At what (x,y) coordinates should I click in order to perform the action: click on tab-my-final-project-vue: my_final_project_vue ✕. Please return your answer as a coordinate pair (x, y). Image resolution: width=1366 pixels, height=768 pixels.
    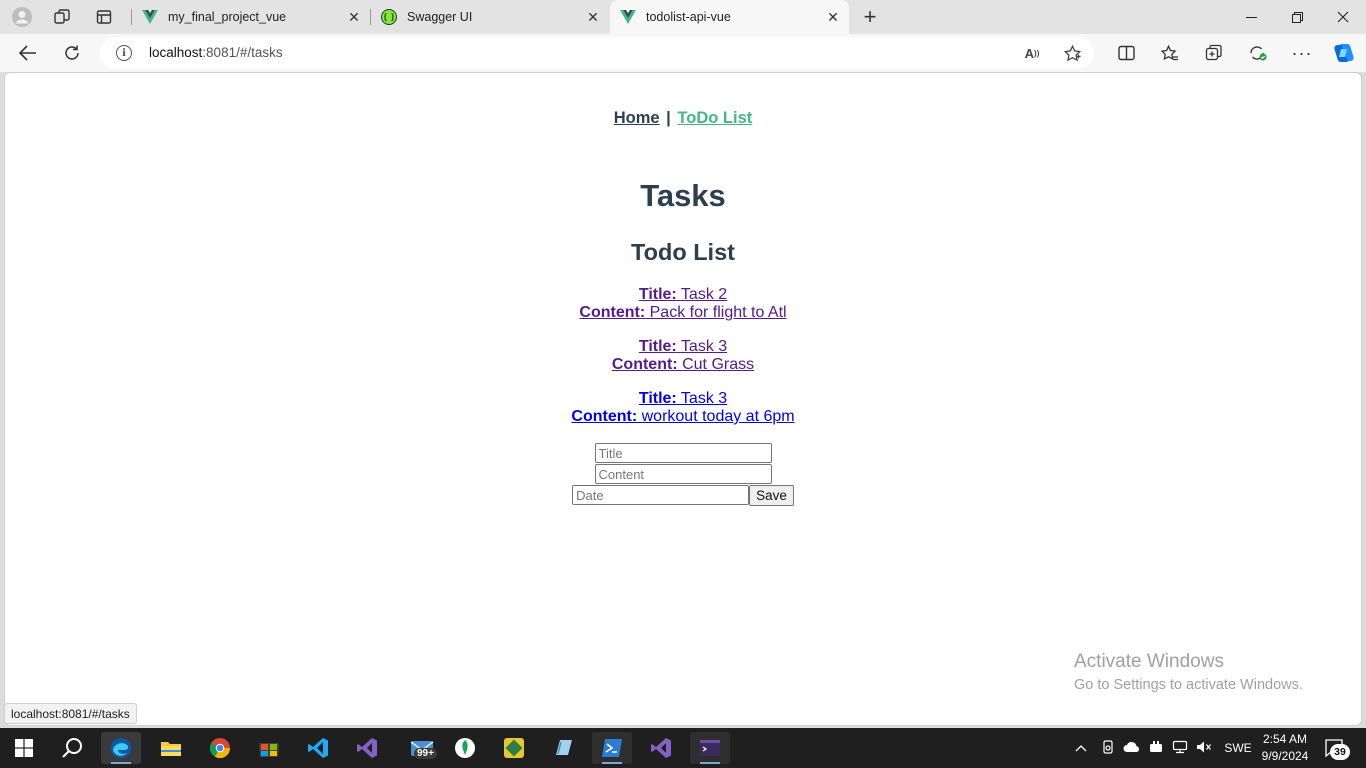
    Looking at the image, I should click on (251, 17).